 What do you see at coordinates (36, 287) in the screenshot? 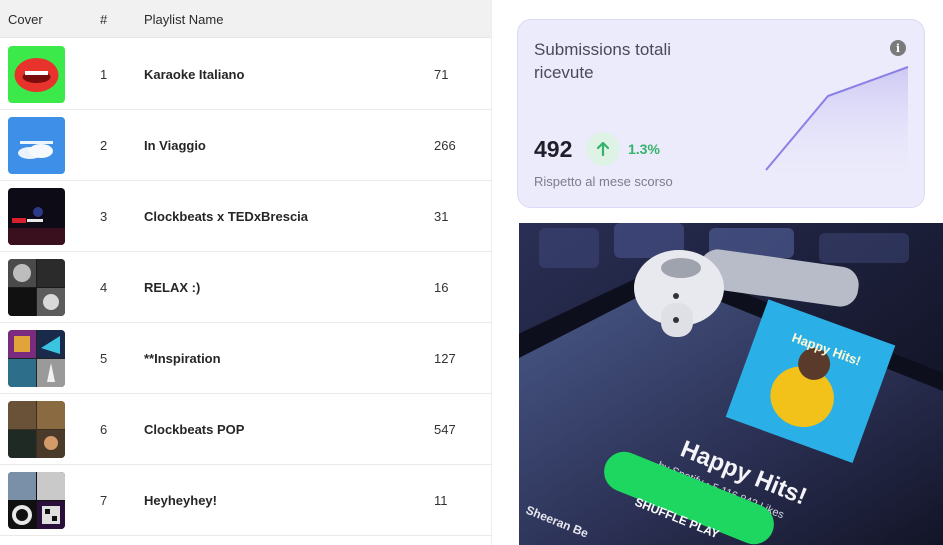
I see `relax-cover` at bounding box center [36, 287].